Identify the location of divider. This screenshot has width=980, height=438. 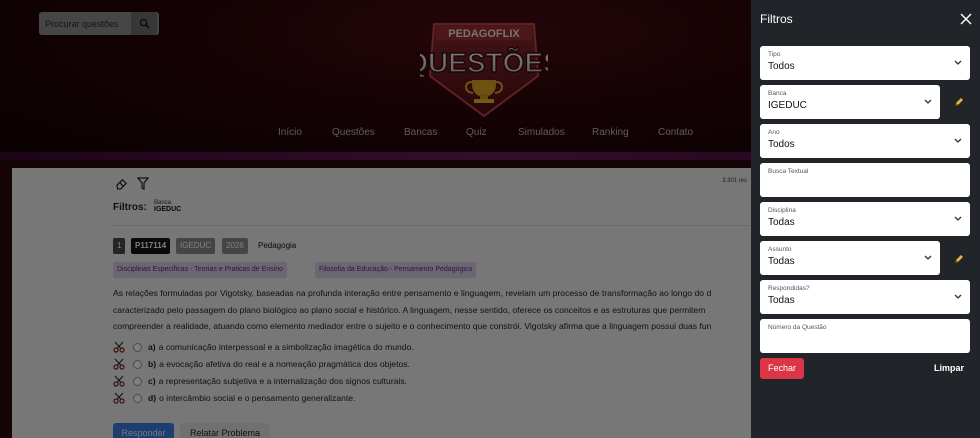
(442, 225).